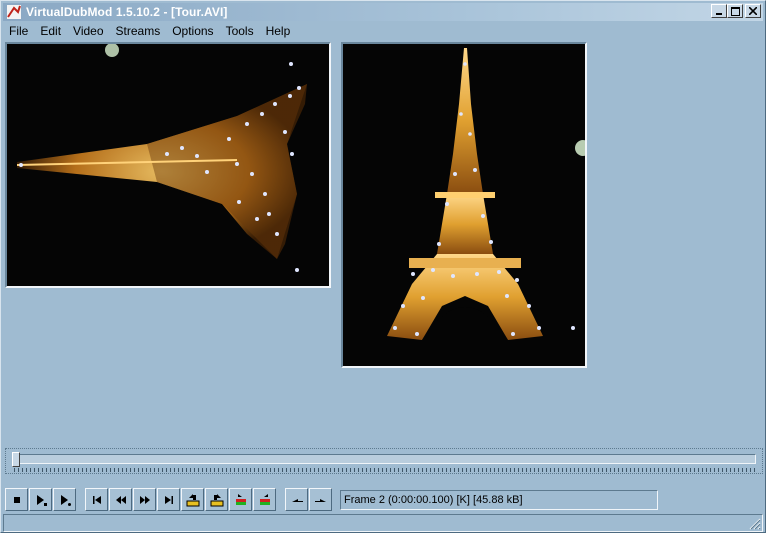 Image resolution: width=766 pixels, height=533 pixels. I want to click on stop-button, so click(16, 499).